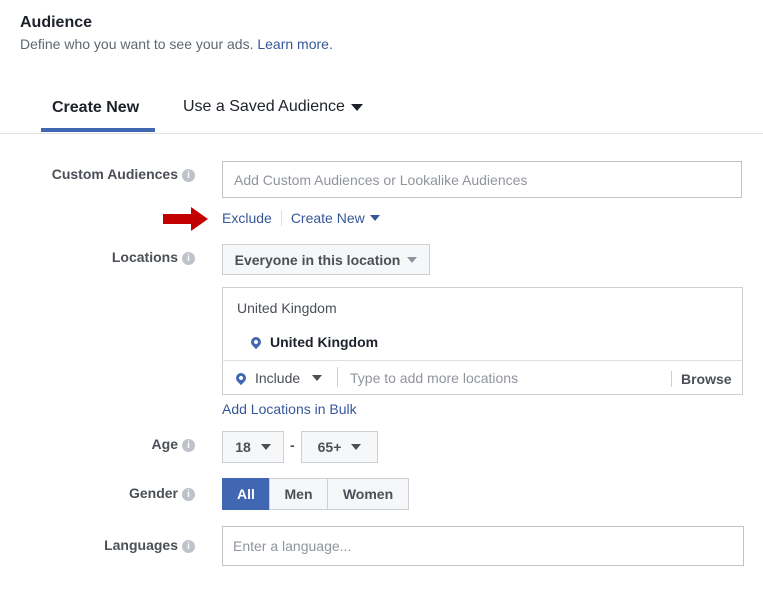  What do you see at coordinates (185, 219) in the screenshot?
I see `red-arrow-icon` at bounding box center [185, 219].